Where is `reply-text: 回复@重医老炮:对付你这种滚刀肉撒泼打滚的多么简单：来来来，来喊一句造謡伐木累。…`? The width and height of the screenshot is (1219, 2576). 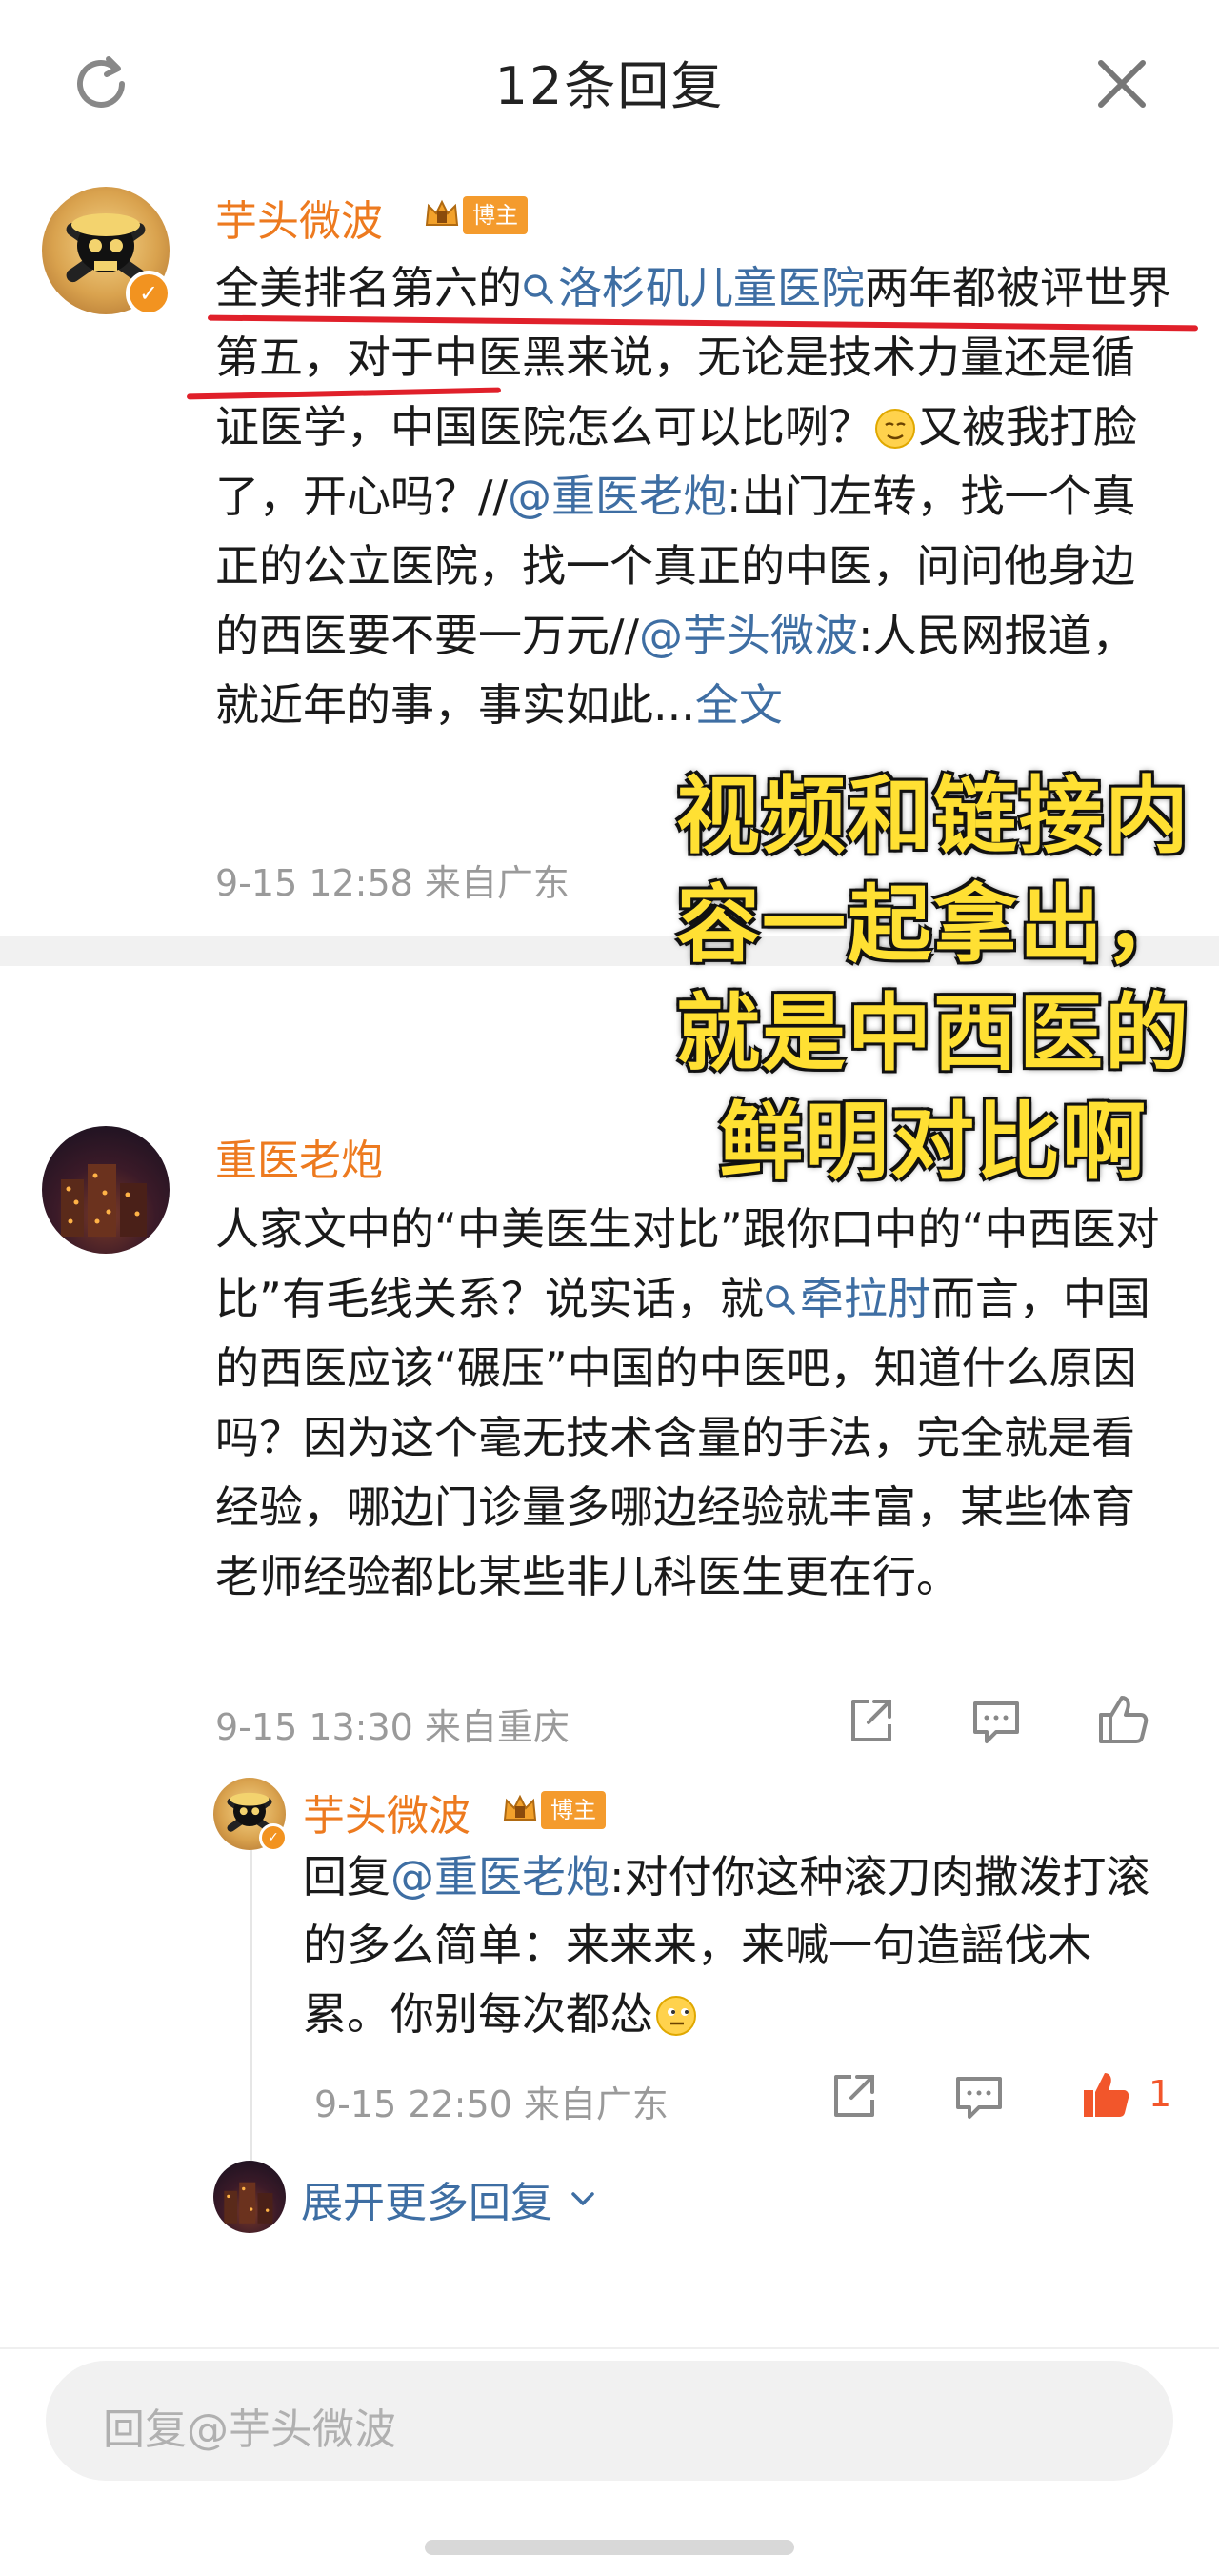 reply-text: 回复@重医老炮:对付你这种滚刀肉撒泼打滚的多么简单：来来来，来喊一句造謡伐木累。… is located at coordinates (726, 1945).